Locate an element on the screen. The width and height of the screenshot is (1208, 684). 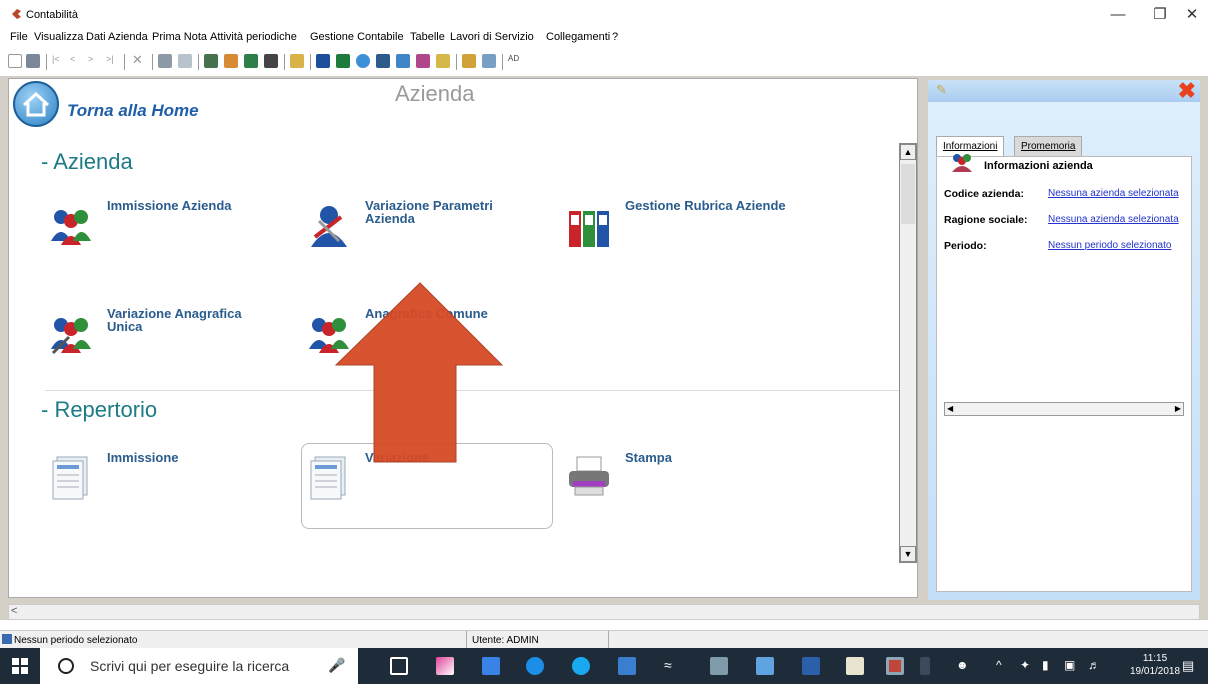
annotation-arrow is located at coordinates (419, 372).